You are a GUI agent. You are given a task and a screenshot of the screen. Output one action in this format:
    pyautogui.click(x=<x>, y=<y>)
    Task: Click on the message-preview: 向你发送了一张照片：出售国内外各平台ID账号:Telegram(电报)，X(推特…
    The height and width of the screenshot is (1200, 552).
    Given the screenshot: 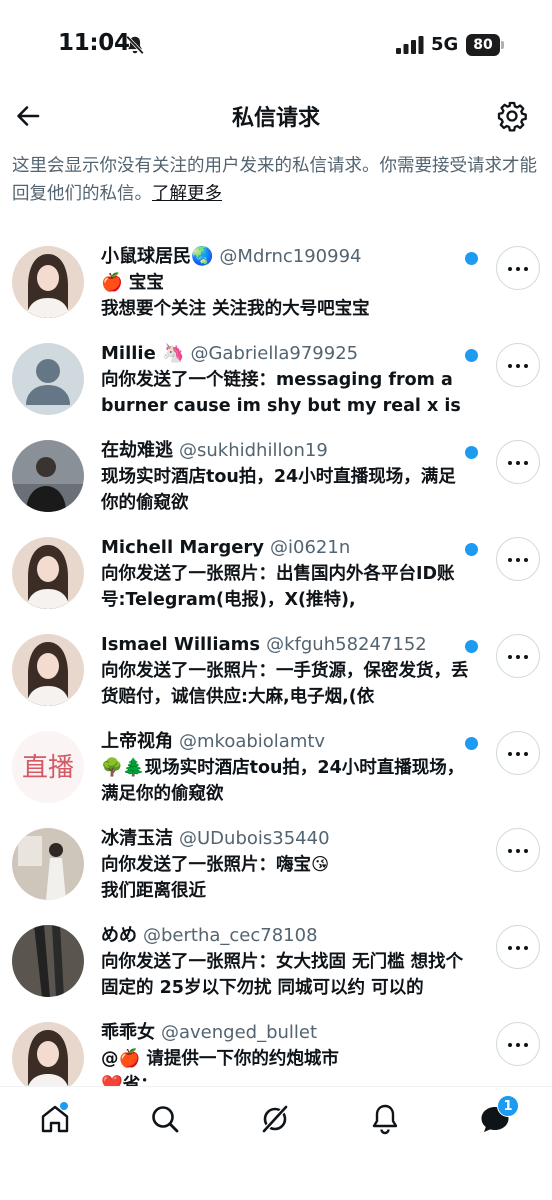 What is the action you would take?
    pyautogui.click(x=278, y=587)
    